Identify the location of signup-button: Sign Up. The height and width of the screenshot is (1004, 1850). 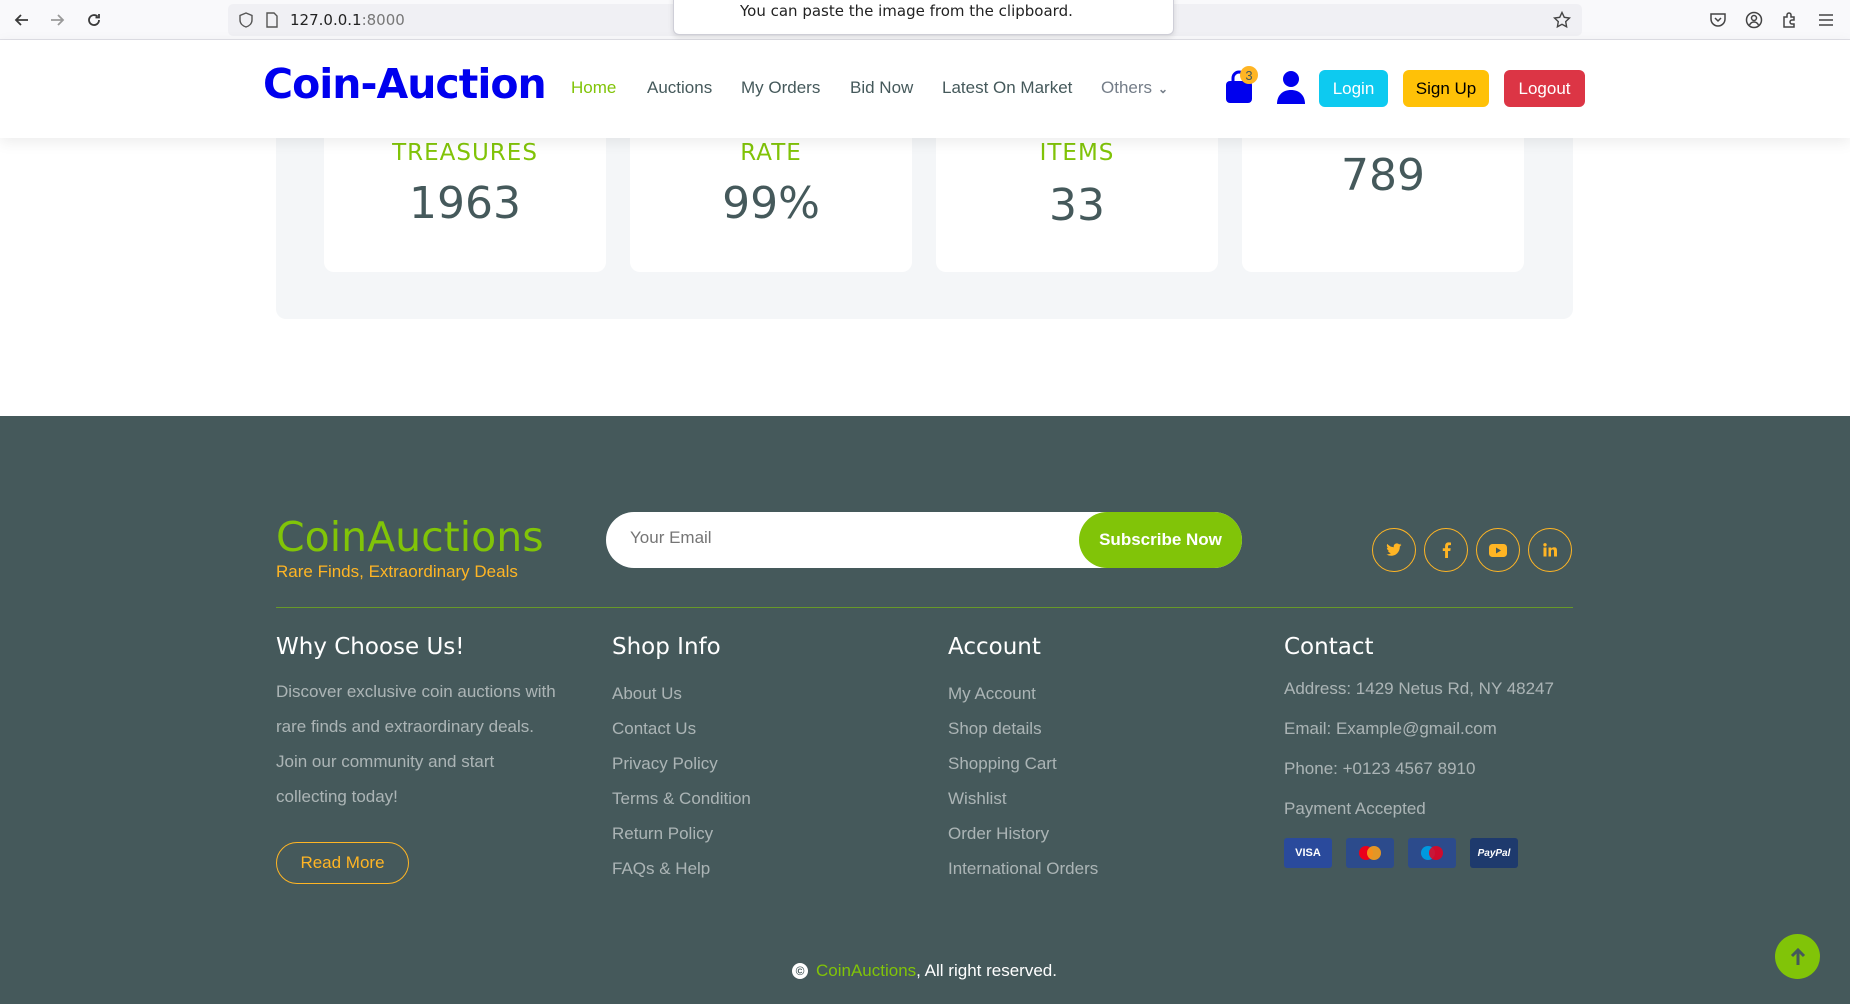
(1446, 88).